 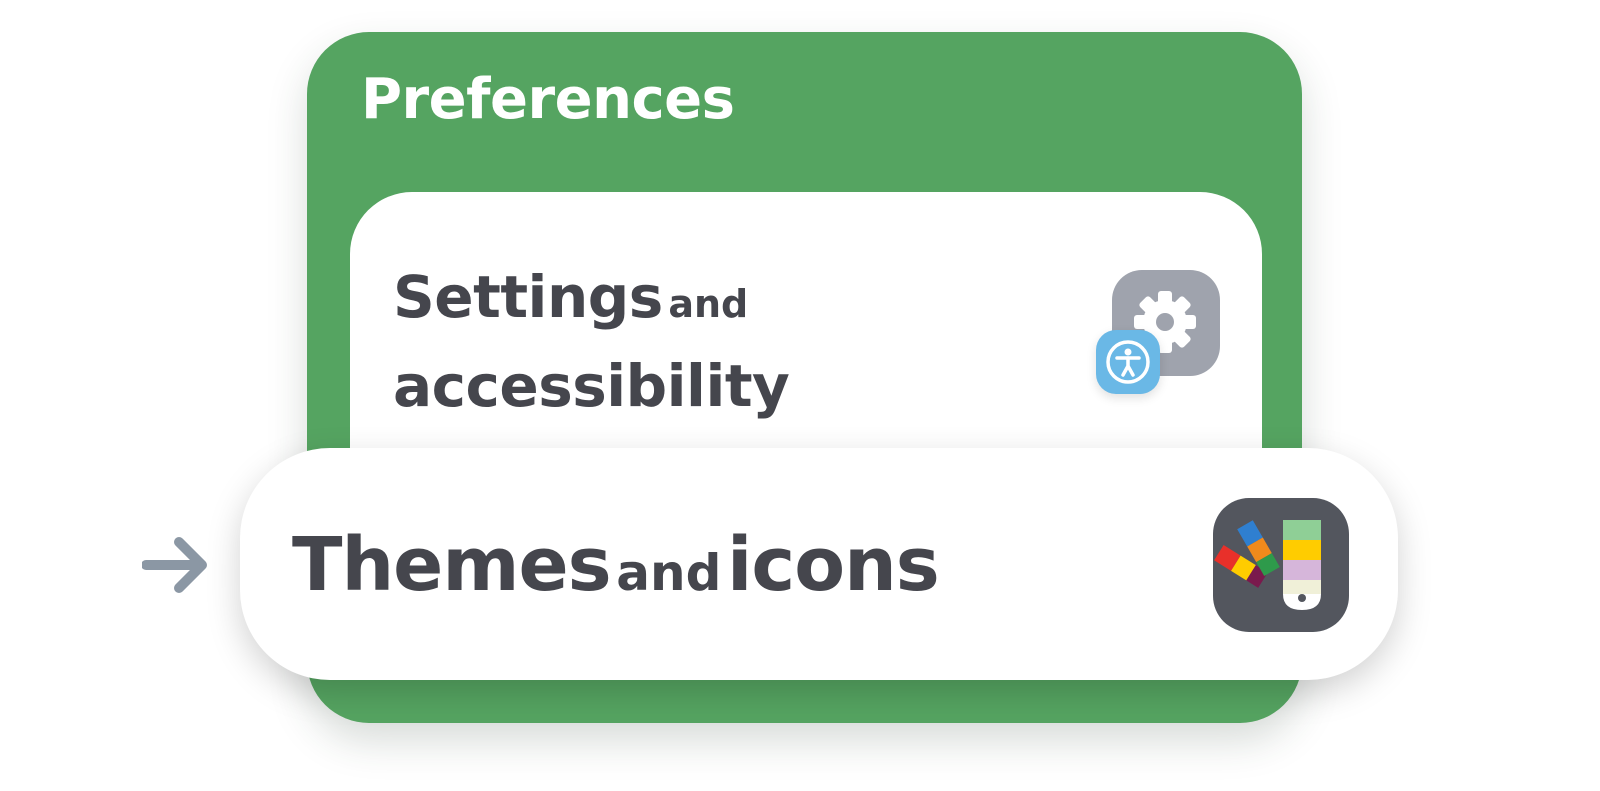 I want to click on settings-label-word2: accessibility, so click(x=591, y=386).